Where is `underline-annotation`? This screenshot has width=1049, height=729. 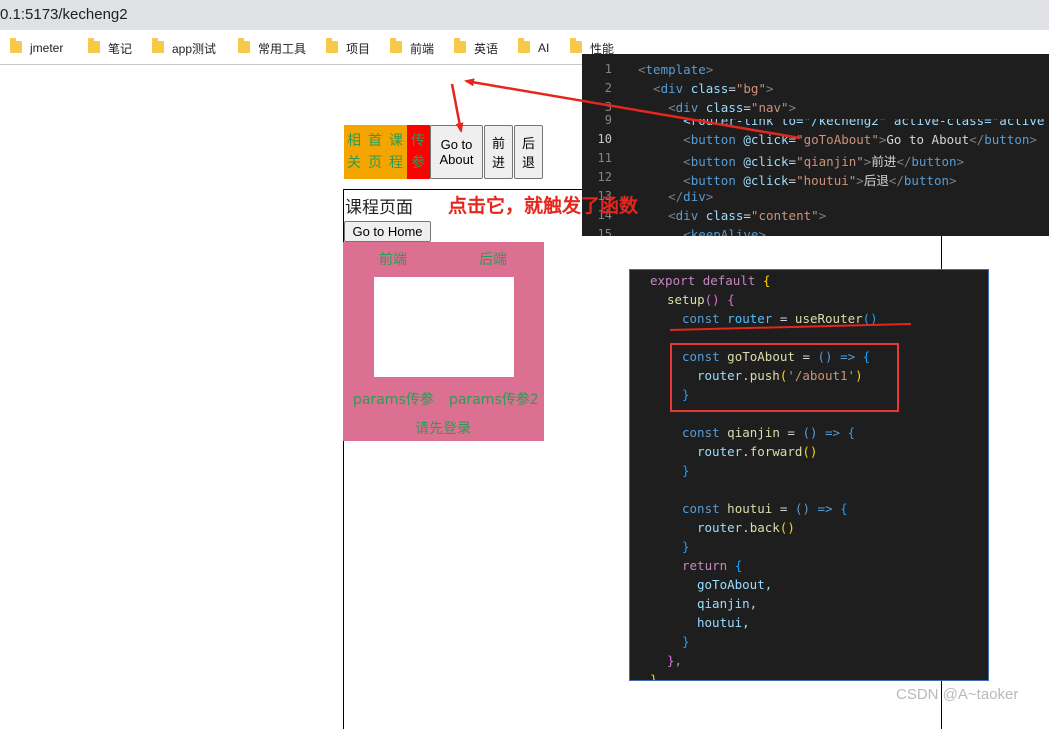
underline-annotation is located at coordinates (790, 327).